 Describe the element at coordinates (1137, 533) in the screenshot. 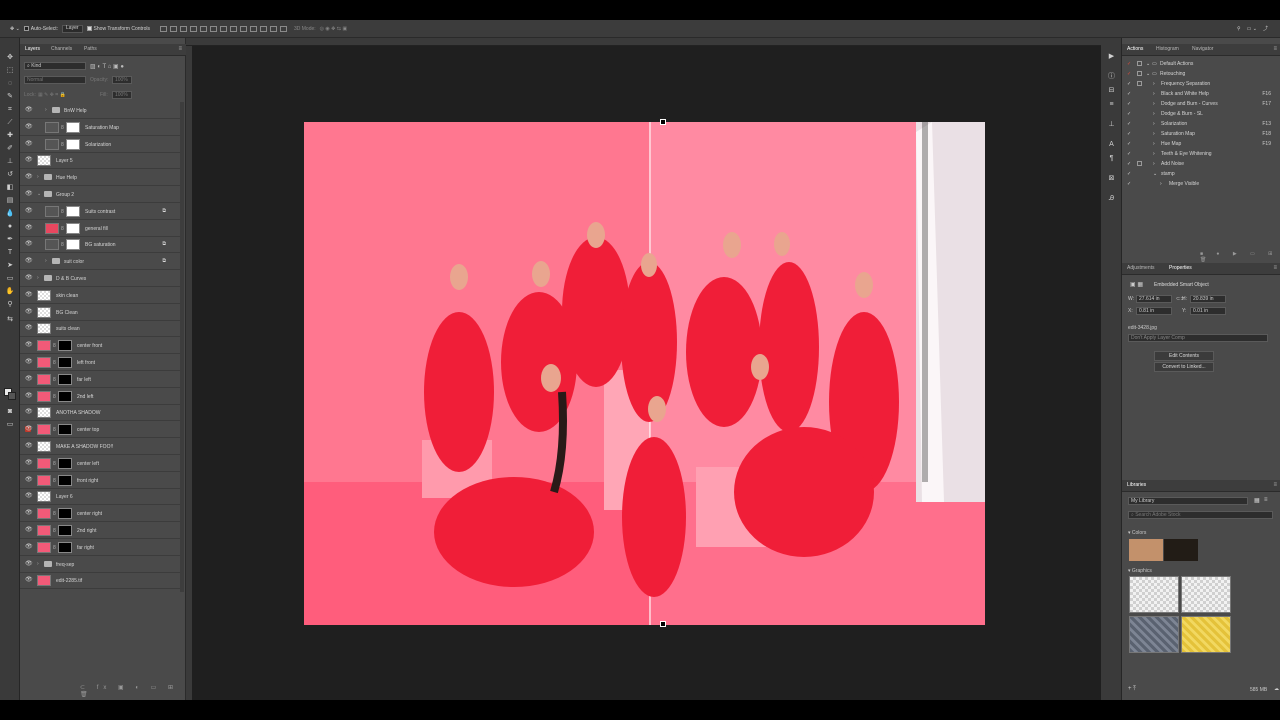

I see `colors-header: ▾ Colors` at that location.